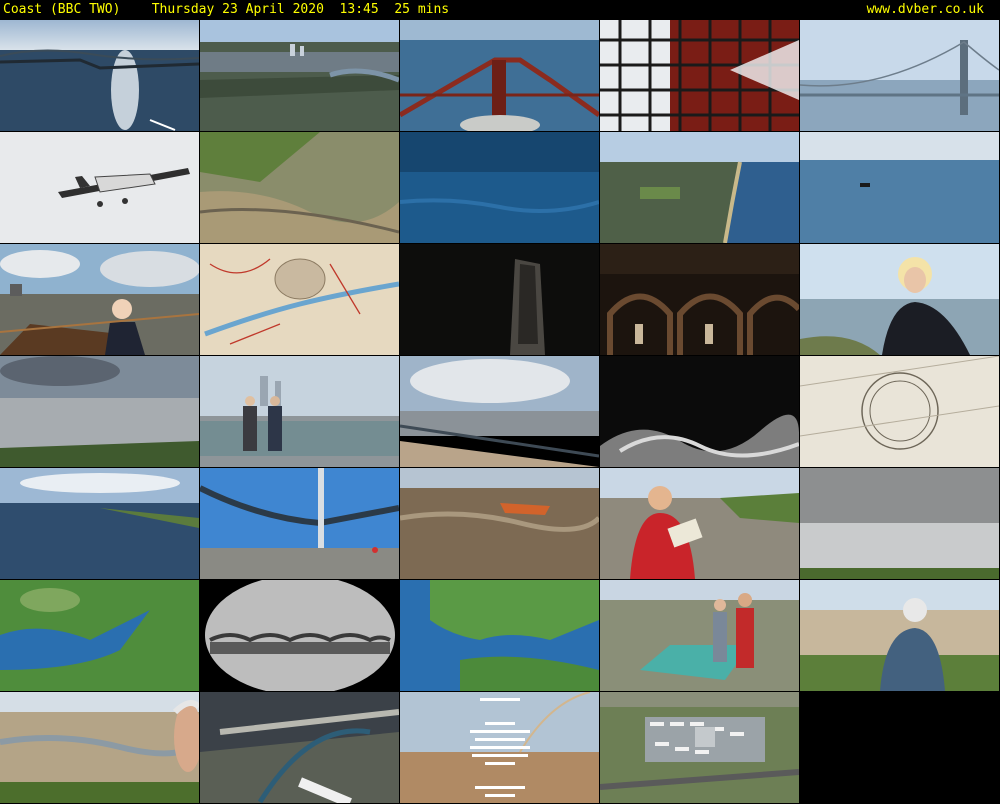 This screenshot has height=804, width=1000. I want to click on thumb-presenter-riverside, so click(899, 299).